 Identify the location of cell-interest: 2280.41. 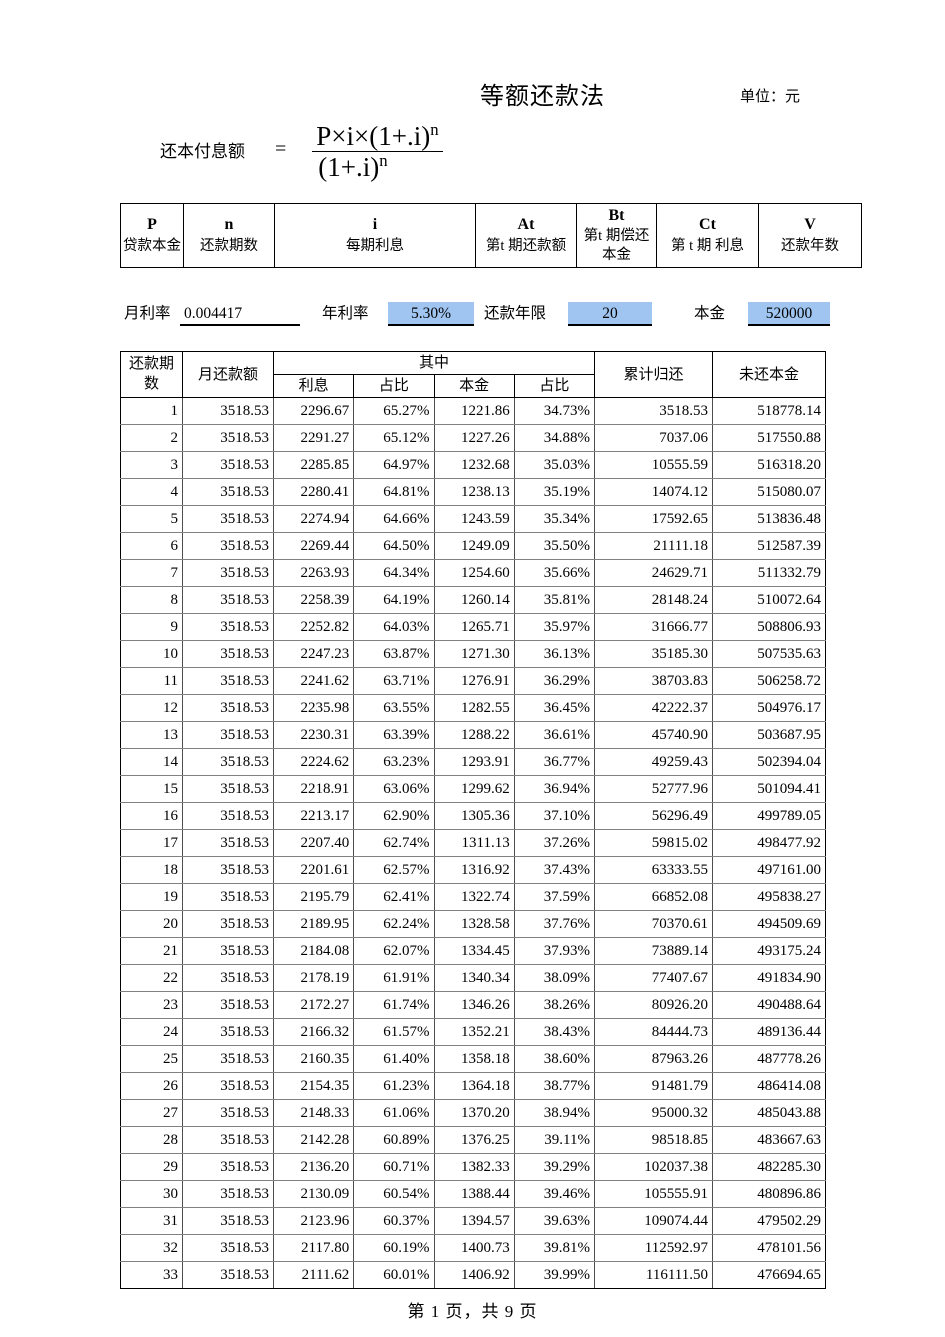
(313, 492).